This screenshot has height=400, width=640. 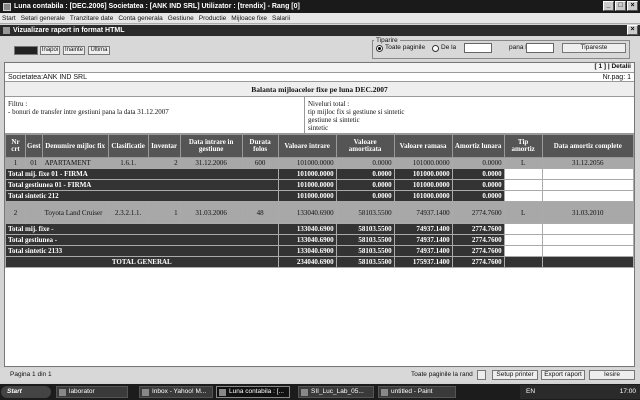 I want to click on cell-date-in: 31.12.2006, so click(x=211, y=163).